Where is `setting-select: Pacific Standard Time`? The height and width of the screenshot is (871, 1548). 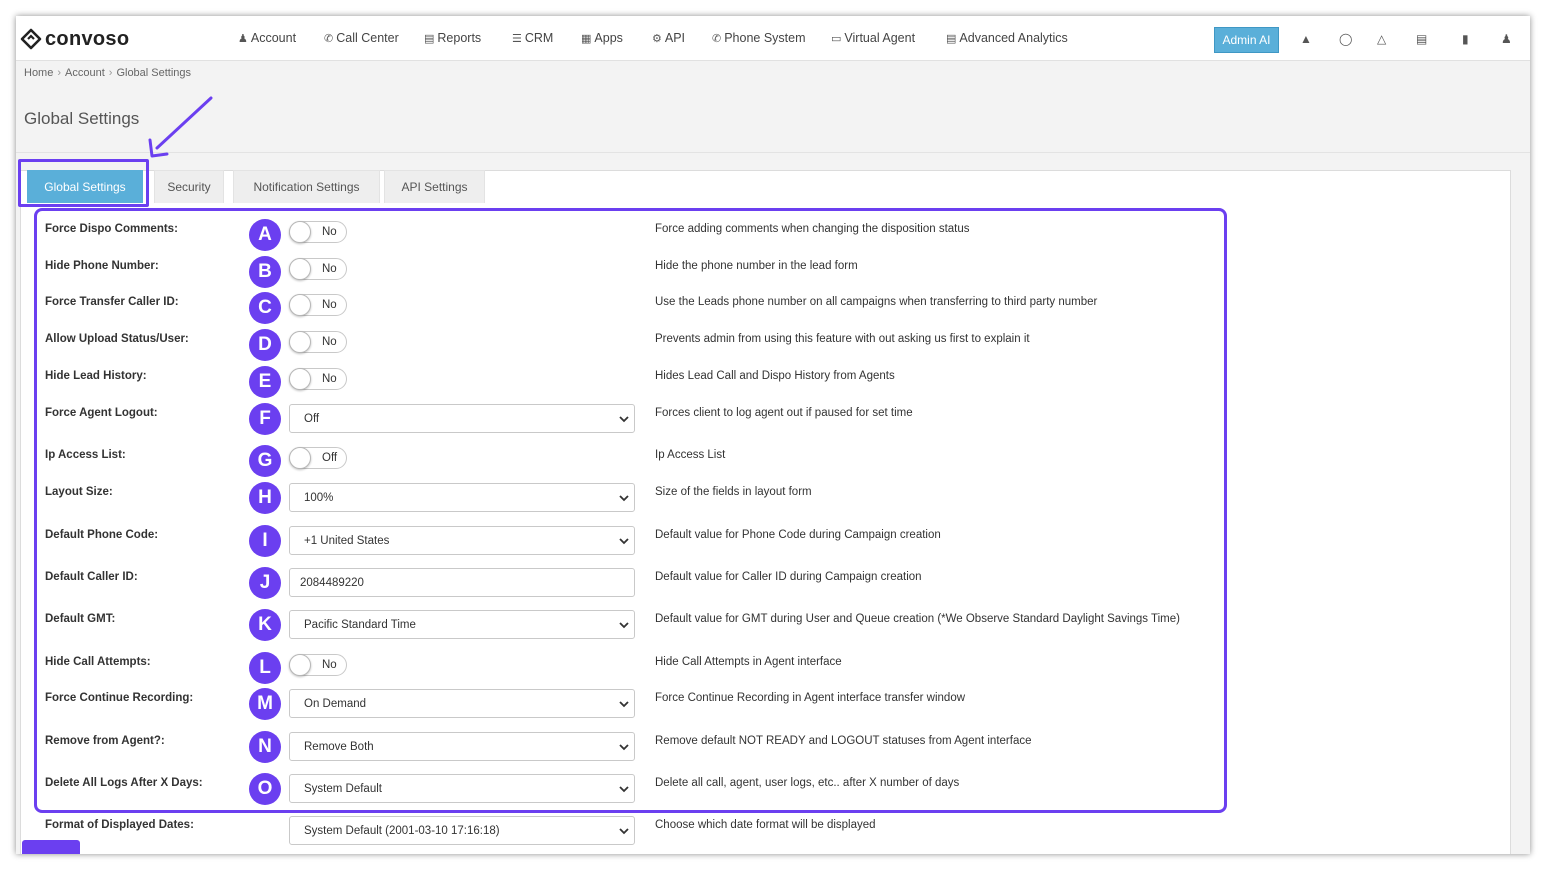
setting-select: Pacific Standard Time is located at coordinates (462, 624).